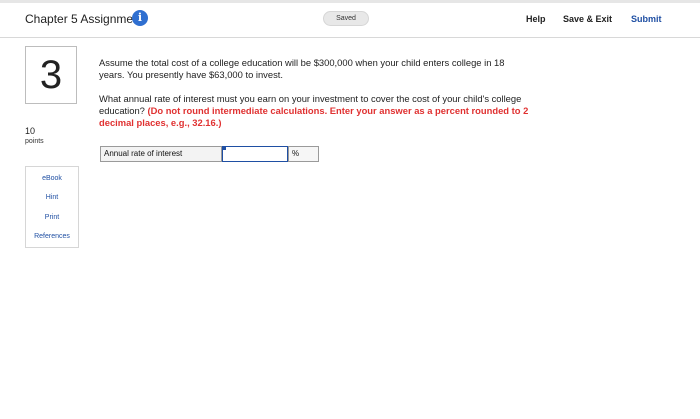  I want to click on saved-status-badge: Saved, so click(346, 18).